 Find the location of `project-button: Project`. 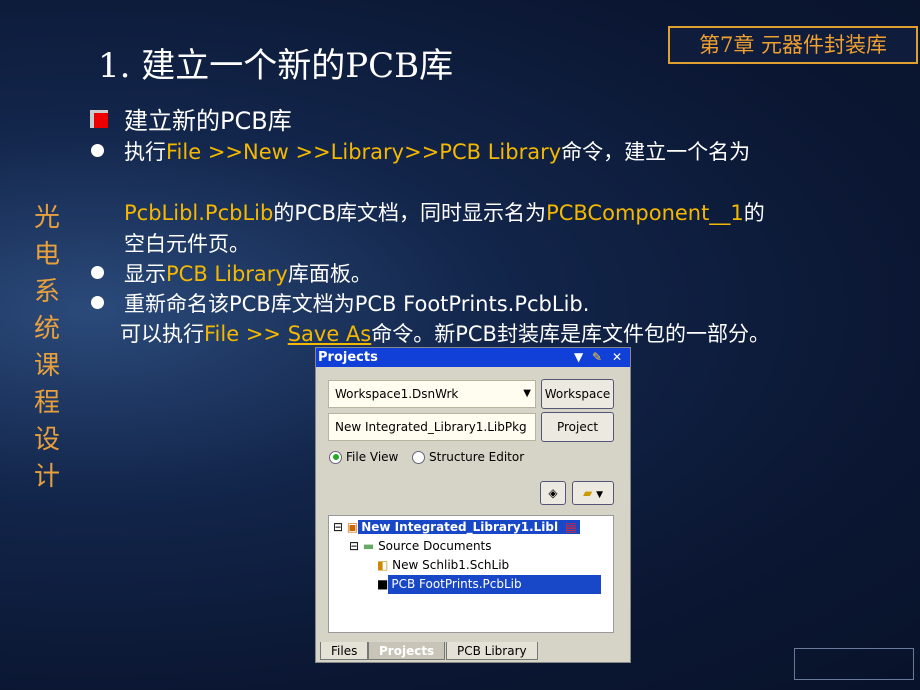

project-button: Project is located at coordinates (577, 427).